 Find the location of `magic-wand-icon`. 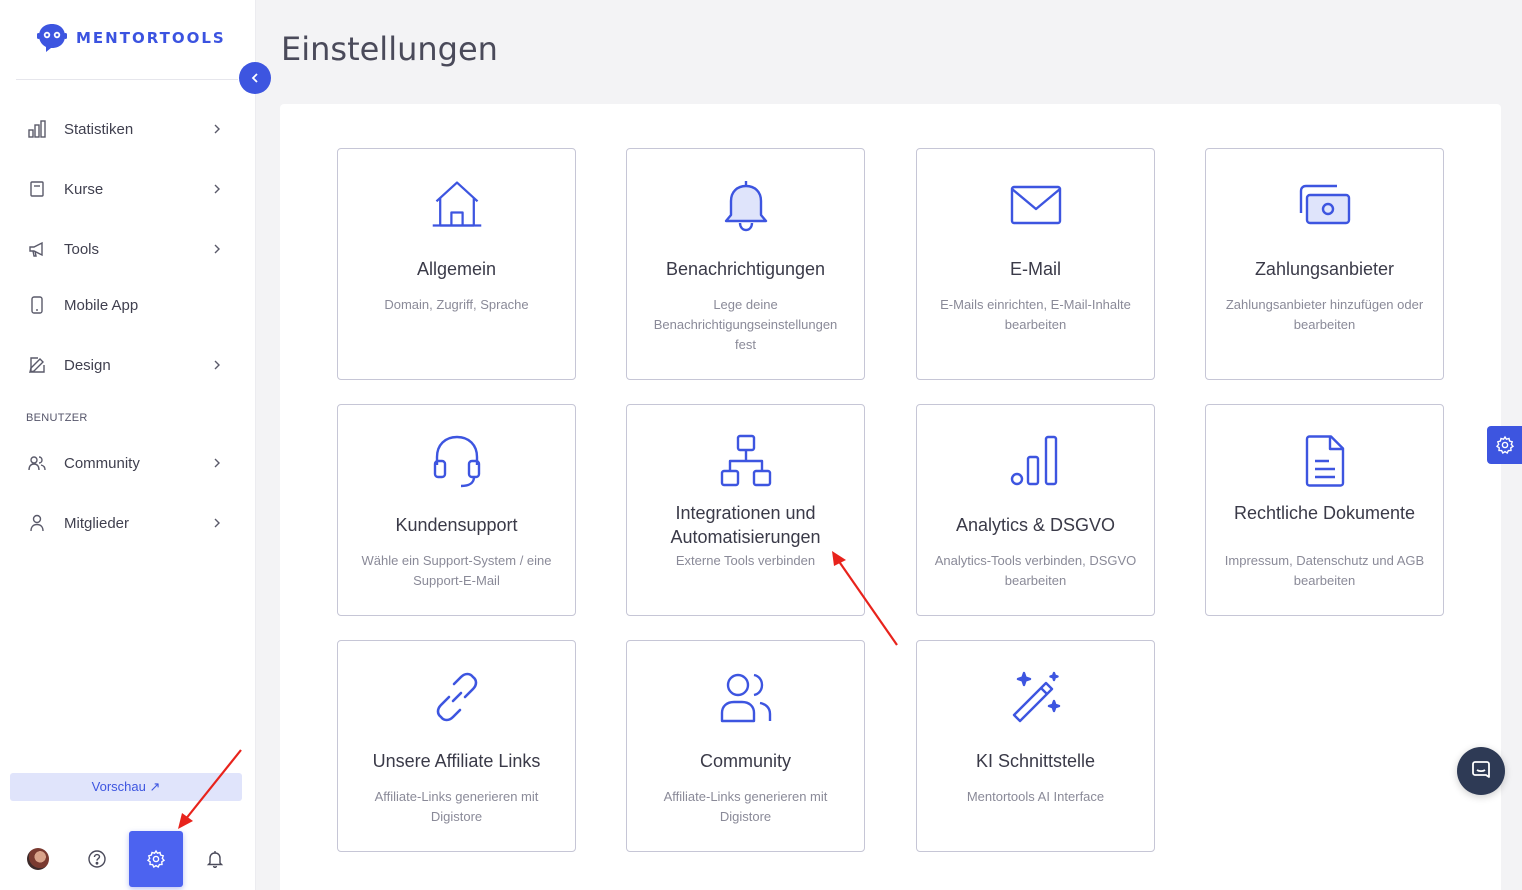

magic-wand-icon is located at coordinates (1036, 697).